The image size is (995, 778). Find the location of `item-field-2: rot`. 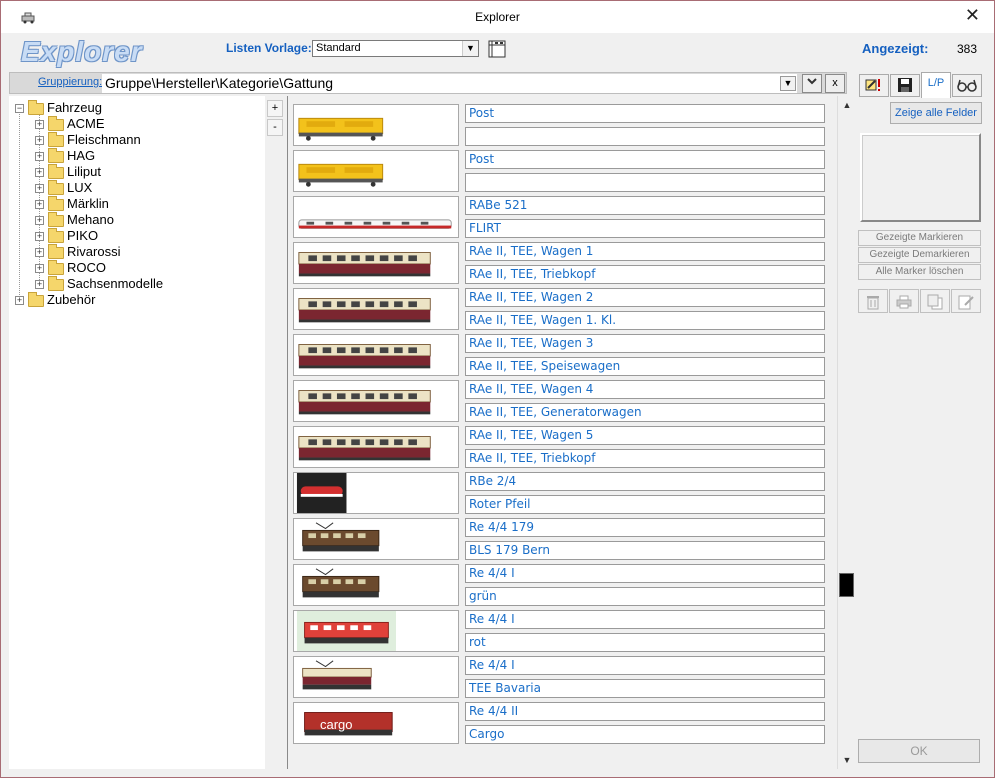

item-field-2: rot is located at coordinates (645, 642).